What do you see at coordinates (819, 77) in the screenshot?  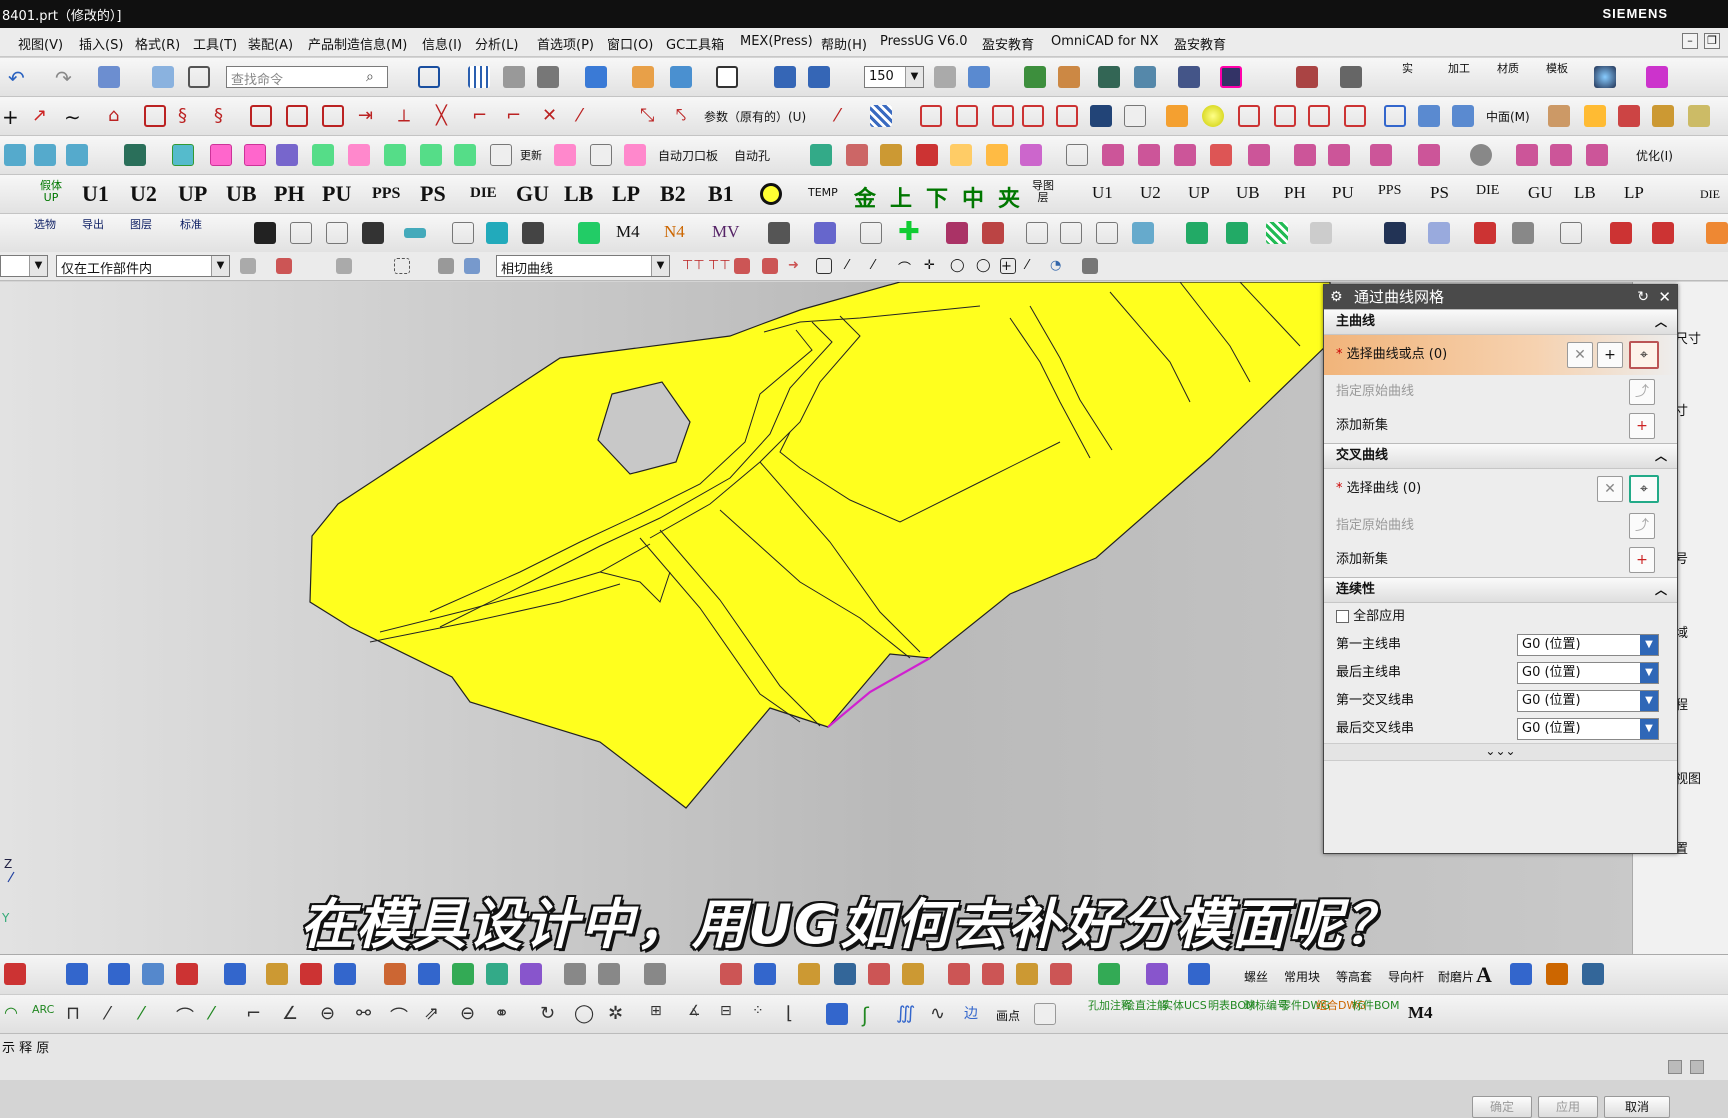 I see `wcs-icon` at bounding box center [819, 77].